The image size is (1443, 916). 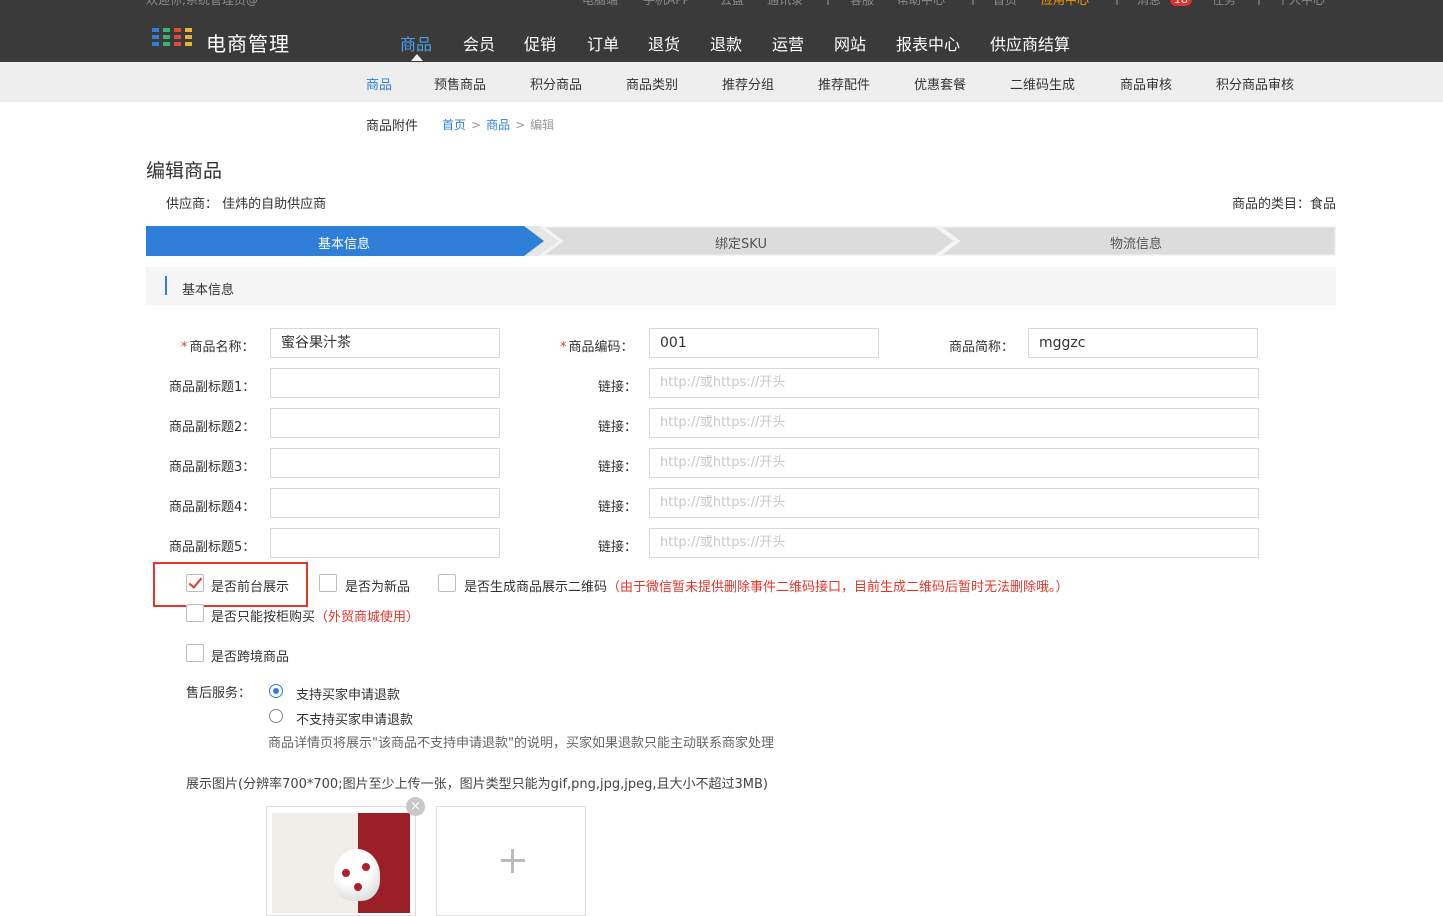 I want to click on goods-name-input: 蜜谷果汁茶, so click(x=385, y=343).